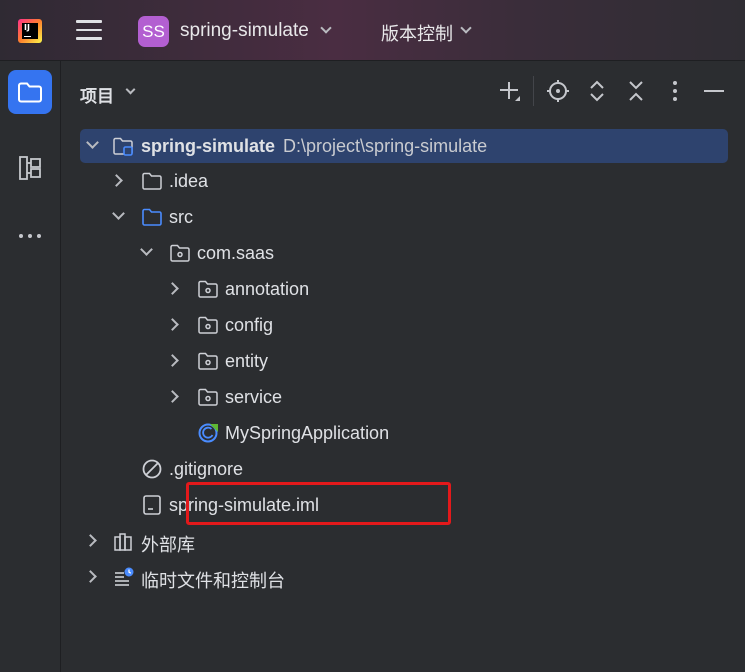 The height and width of the screenshot is (672, 745). What do you see at coordinates (533, 91) in the screenshot?
I see `toolbar-separator` at bounding box center [533, 91].